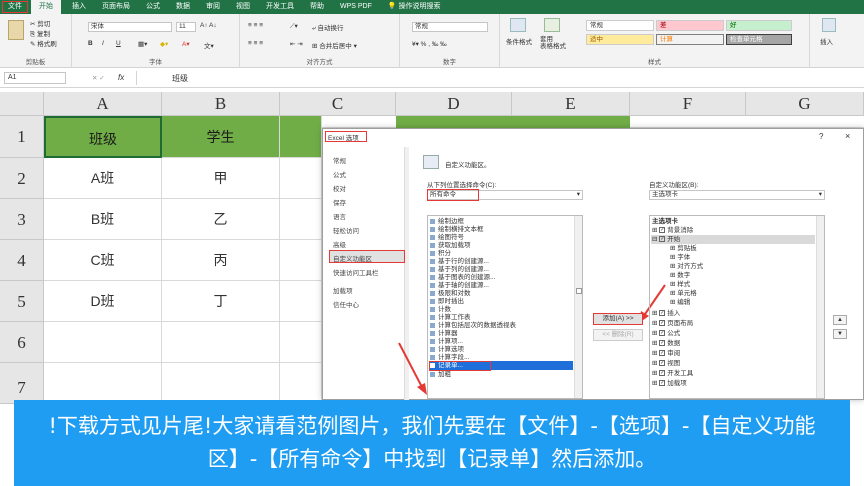 The width and height of the screenshot is (864, 486). Describe the element at coordinates (98, 78) in the screenshot. I see `formula-cancel-confirm-icons: ✕ ✓` at that location.